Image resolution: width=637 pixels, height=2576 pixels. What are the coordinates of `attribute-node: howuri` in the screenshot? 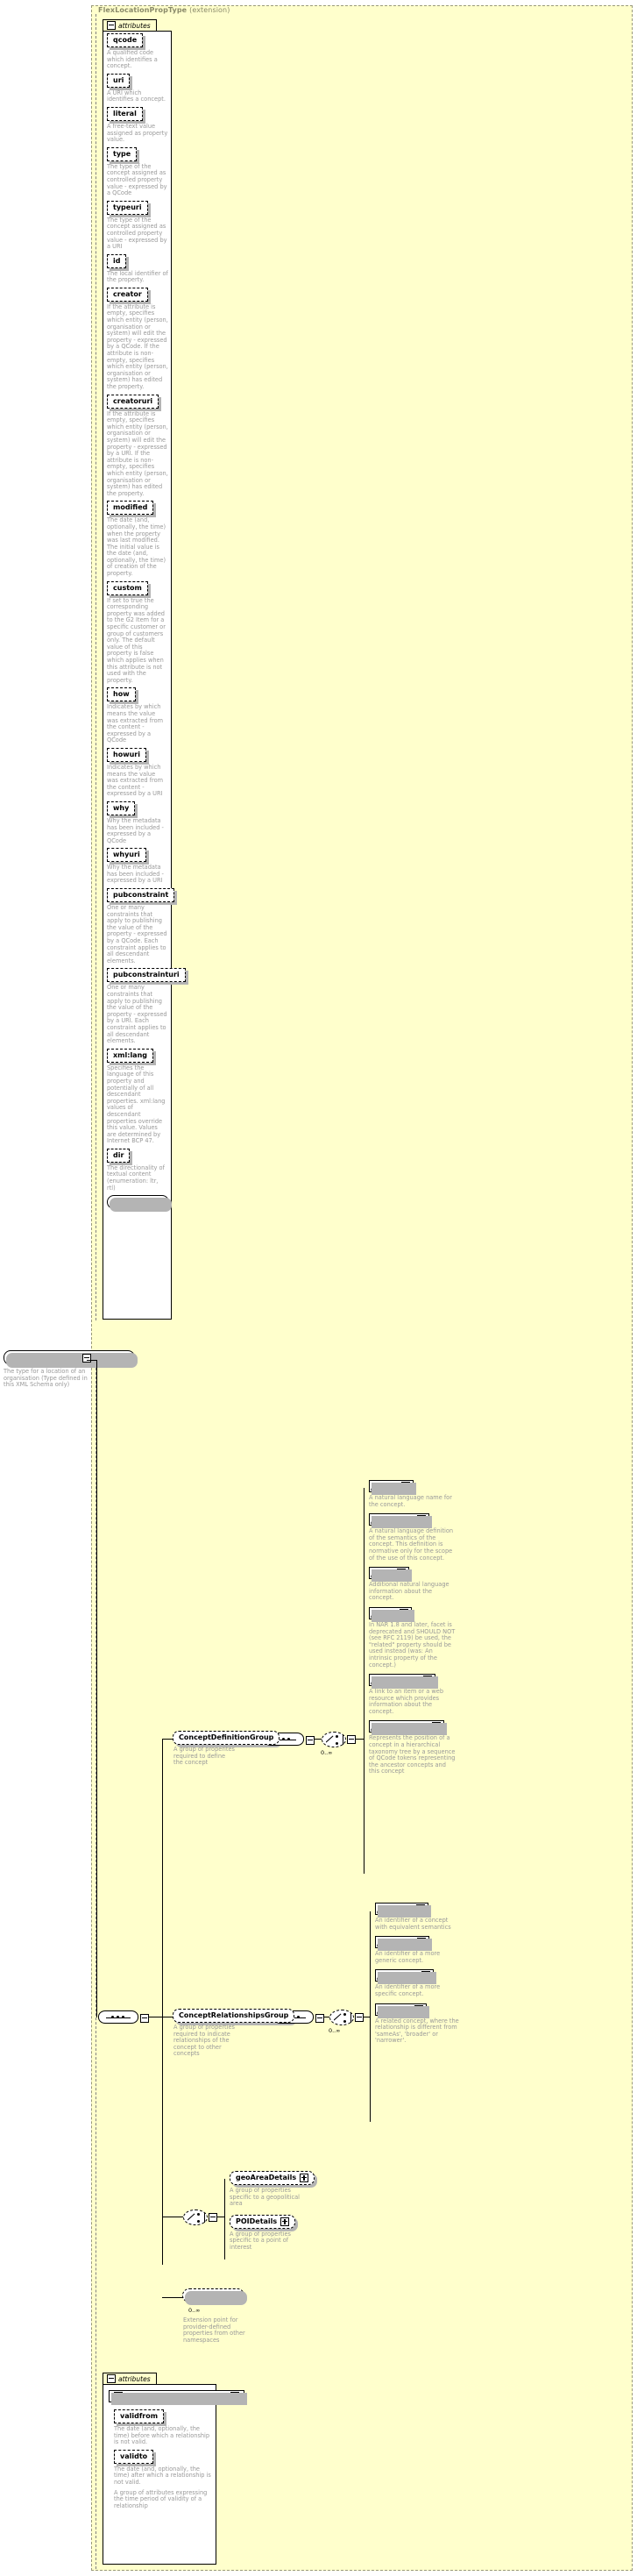 It's located at (128, 756).